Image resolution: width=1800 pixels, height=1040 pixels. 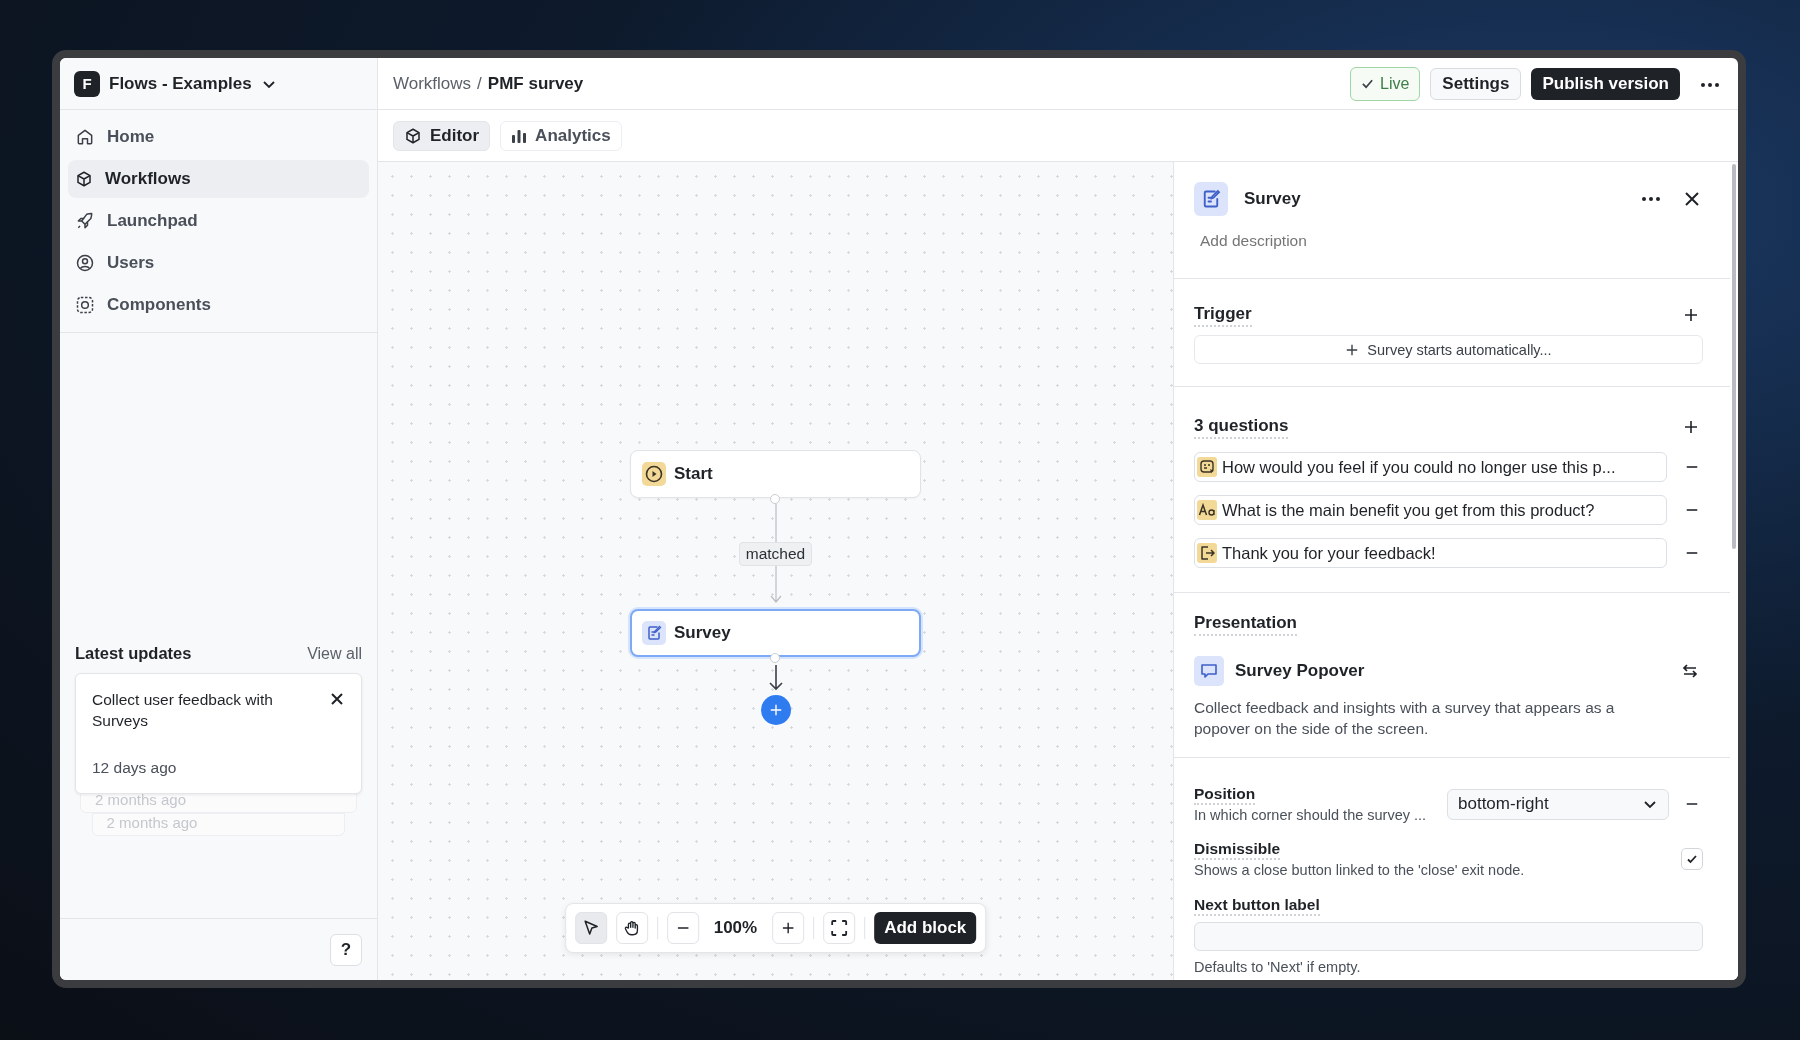 What do you see at coordinates (654, 633) in the screenshot?
I see `survey-icon` at bounding box center [654, 633].